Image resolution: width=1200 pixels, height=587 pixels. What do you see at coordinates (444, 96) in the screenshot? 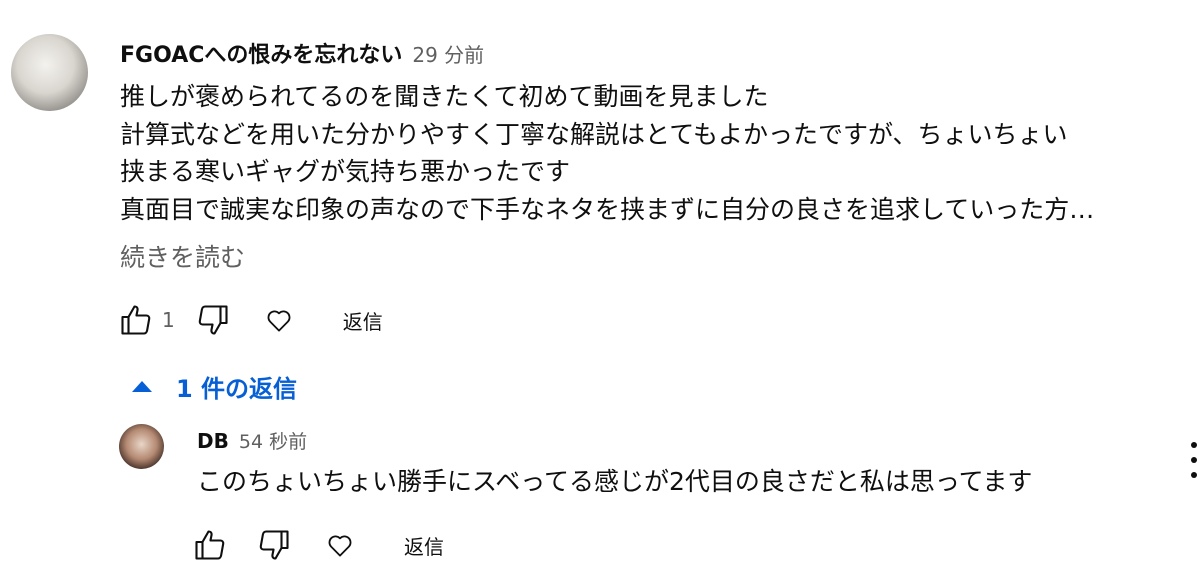
I see `comment-line: 推しが褒められてるのを聞きたくて初めて動画を見ました` at bounding box center [444, 96].